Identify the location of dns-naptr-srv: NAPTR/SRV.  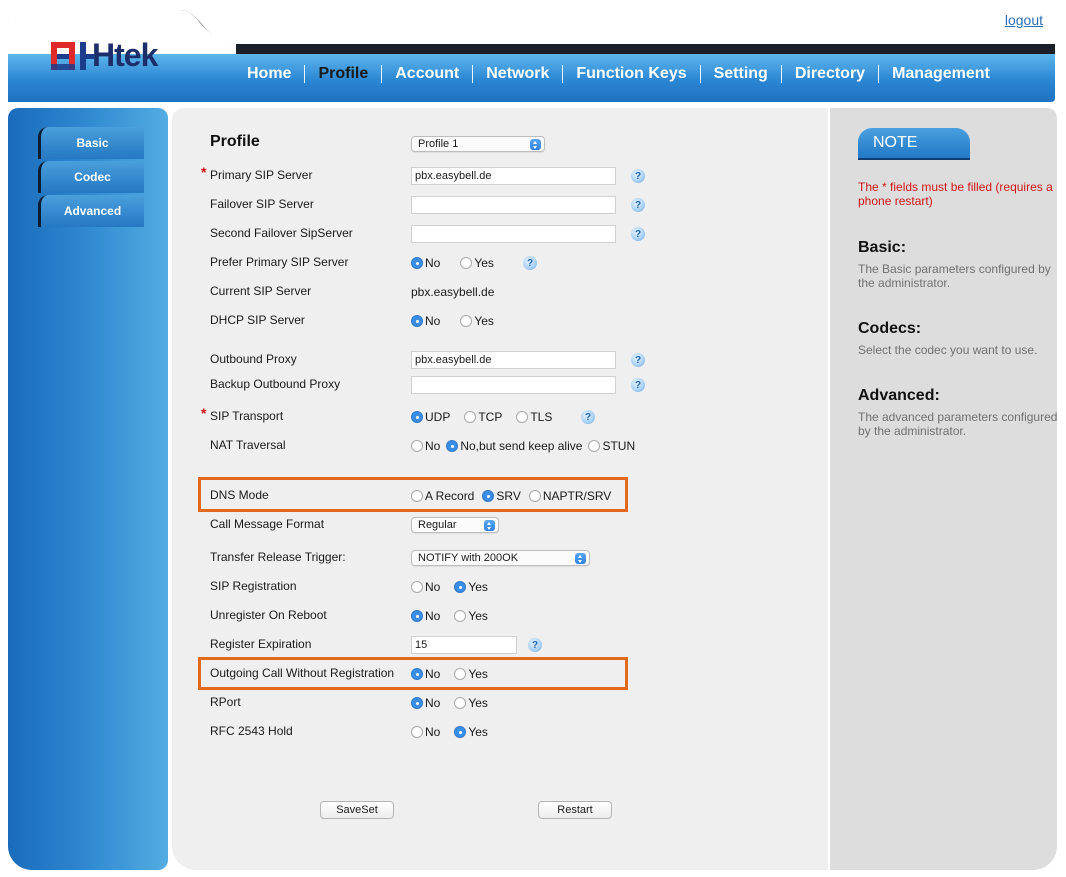
(569, 496).